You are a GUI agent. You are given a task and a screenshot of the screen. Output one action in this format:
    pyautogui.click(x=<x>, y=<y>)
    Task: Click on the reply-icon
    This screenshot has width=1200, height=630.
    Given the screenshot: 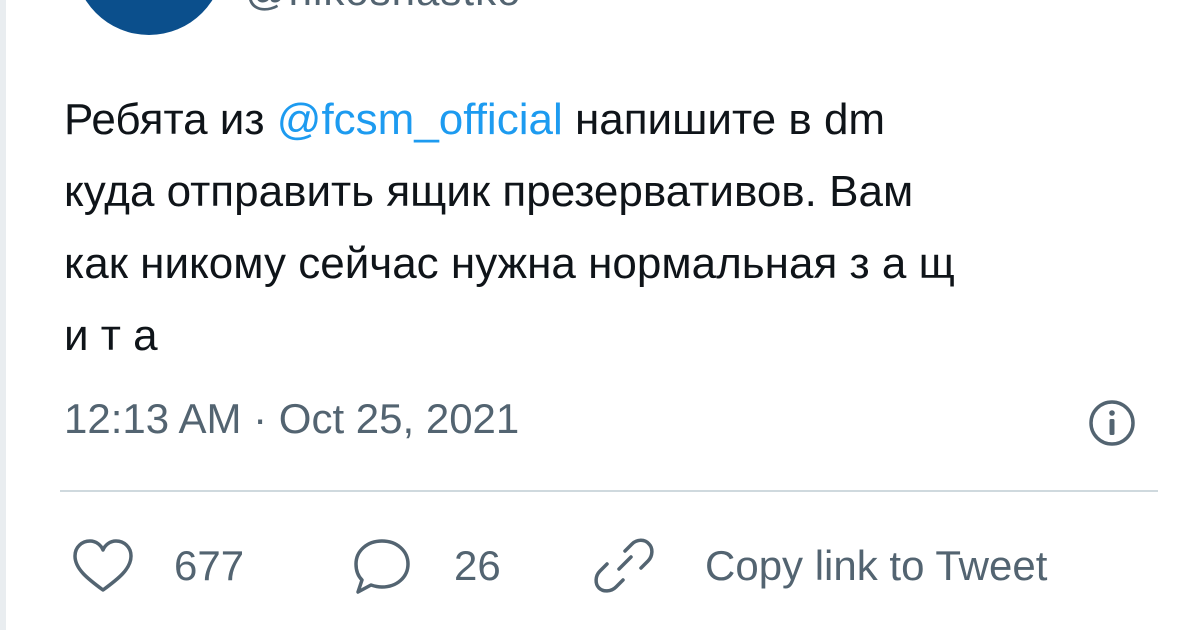 What is the action you would take?
    pyautogui.click(x=382, y=566)
    